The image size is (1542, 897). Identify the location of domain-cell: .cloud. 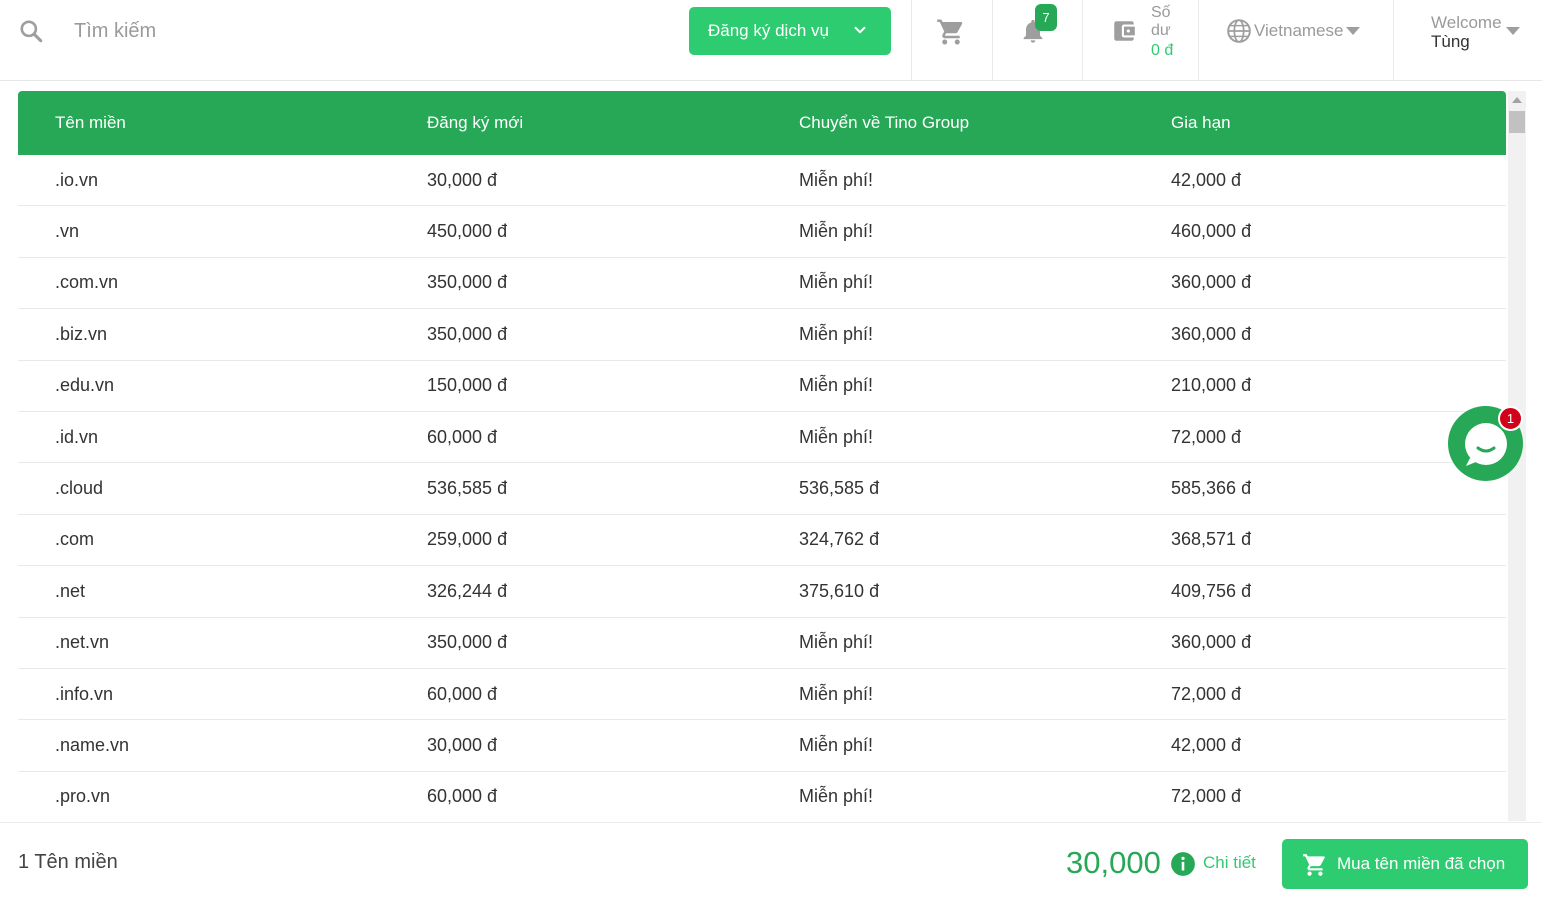
(79, 488).